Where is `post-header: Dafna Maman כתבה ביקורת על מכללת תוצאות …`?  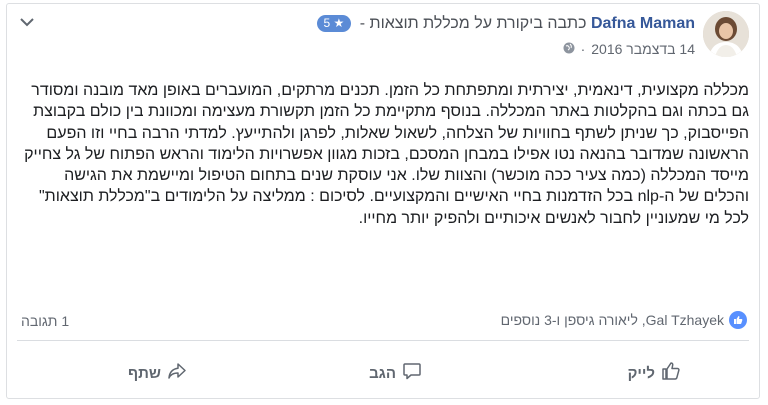
post-header: Dafna Maman כתבה ביקורת על מכללת תוצאות … is located at coordinates (505, 24).